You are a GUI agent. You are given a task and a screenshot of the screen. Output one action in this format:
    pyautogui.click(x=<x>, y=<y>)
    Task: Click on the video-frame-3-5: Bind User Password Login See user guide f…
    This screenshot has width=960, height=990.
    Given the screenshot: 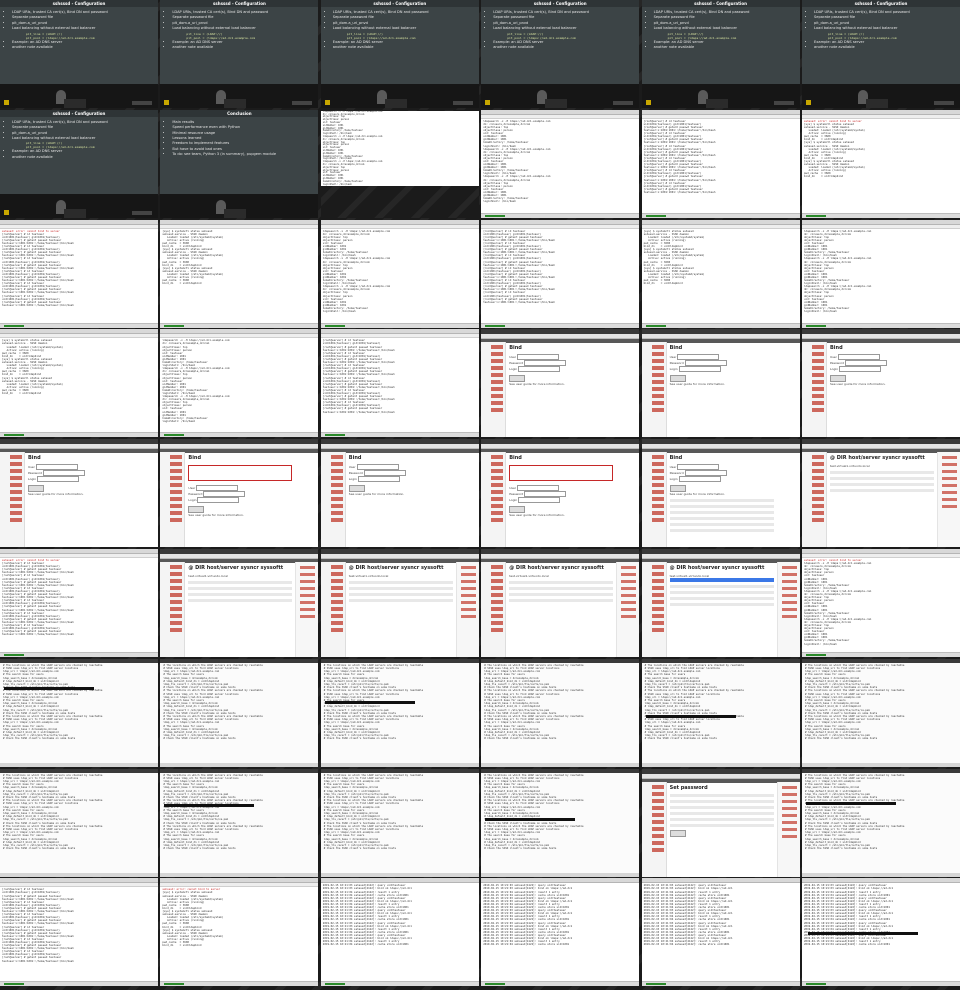 What is the action you would take?
    pyautogui.click(x=881, y=383)
    